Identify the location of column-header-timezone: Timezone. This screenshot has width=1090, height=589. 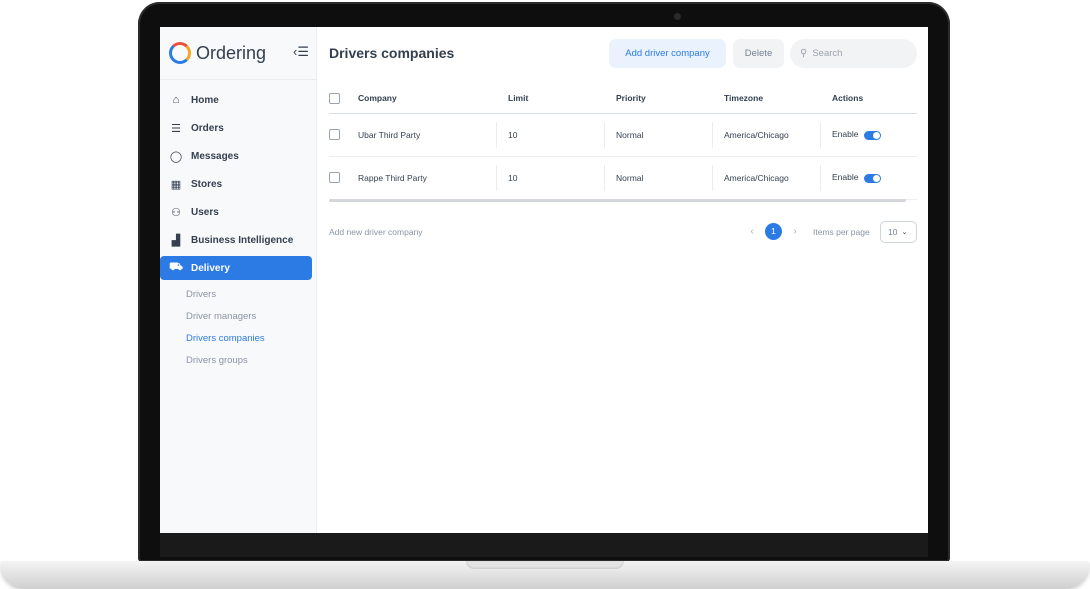
(778, 99).